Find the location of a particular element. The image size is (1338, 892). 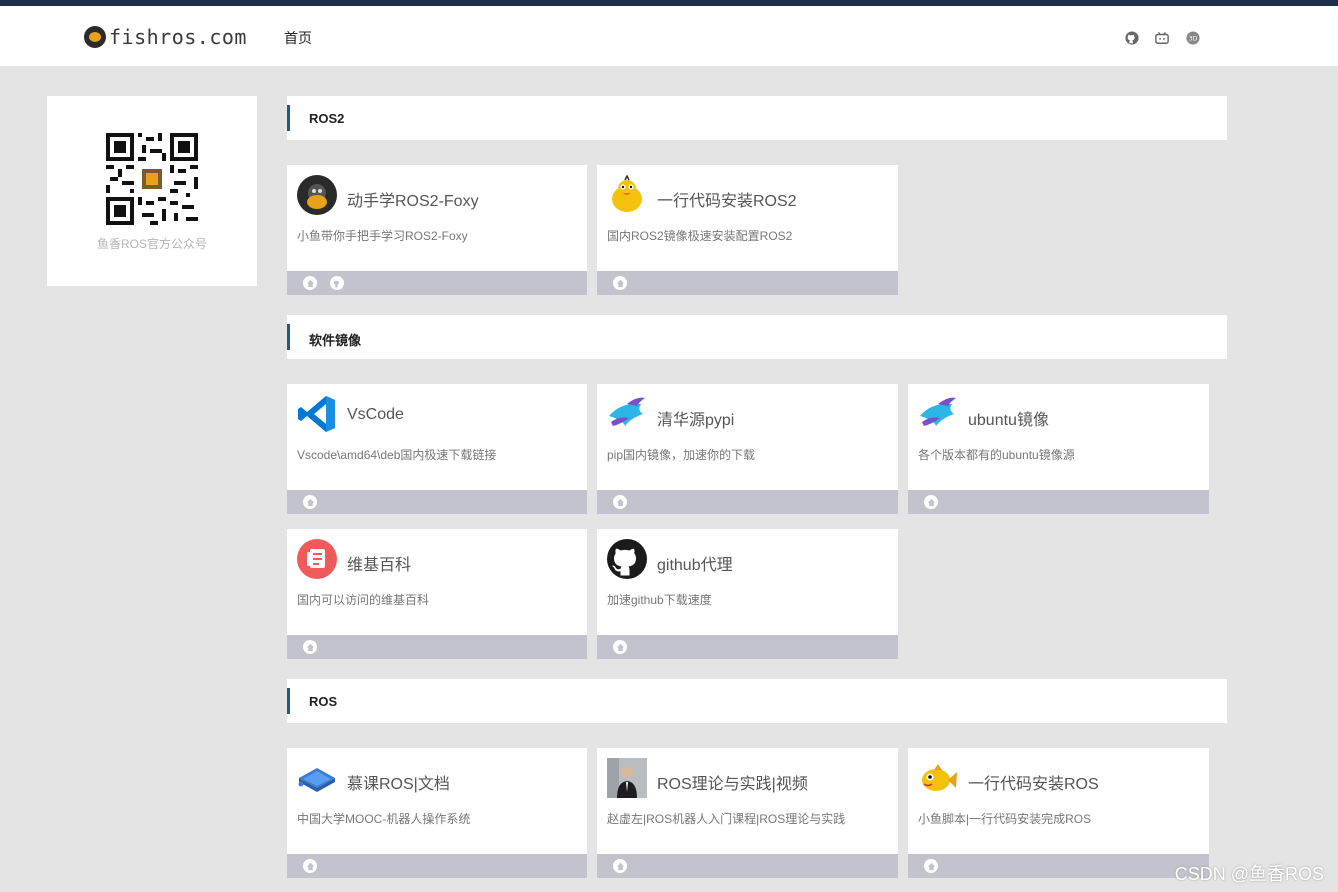

card-foxy: 动手学ROS2-Foxy 小鱼带你手把手学习ROS2-Foxy is located at coordinates (437, 230).